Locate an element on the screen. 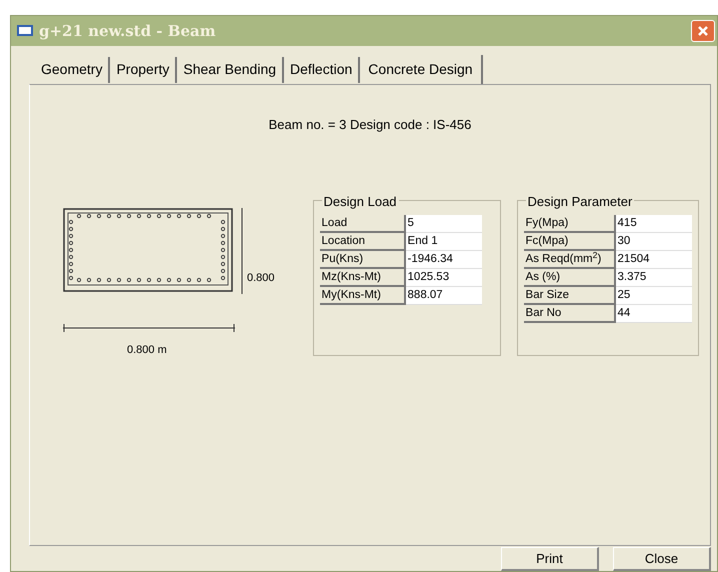  row-value: 3.375 is located at coordinates (654, 278).